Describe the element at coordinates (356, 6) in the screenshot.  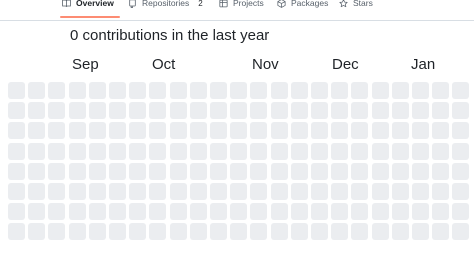
I see `tab-stars: Stars` at that location.